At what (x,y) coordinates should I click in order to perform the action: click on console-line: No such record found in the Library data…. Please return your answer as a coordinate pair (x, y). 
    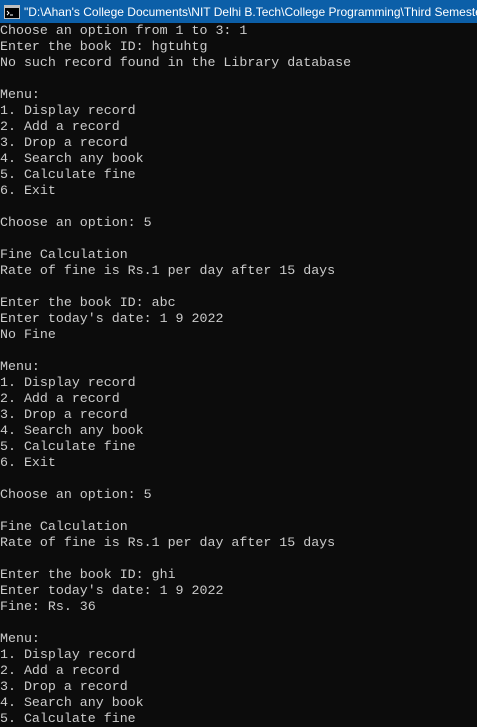
    Looking at the image, I should click on (176, 62).